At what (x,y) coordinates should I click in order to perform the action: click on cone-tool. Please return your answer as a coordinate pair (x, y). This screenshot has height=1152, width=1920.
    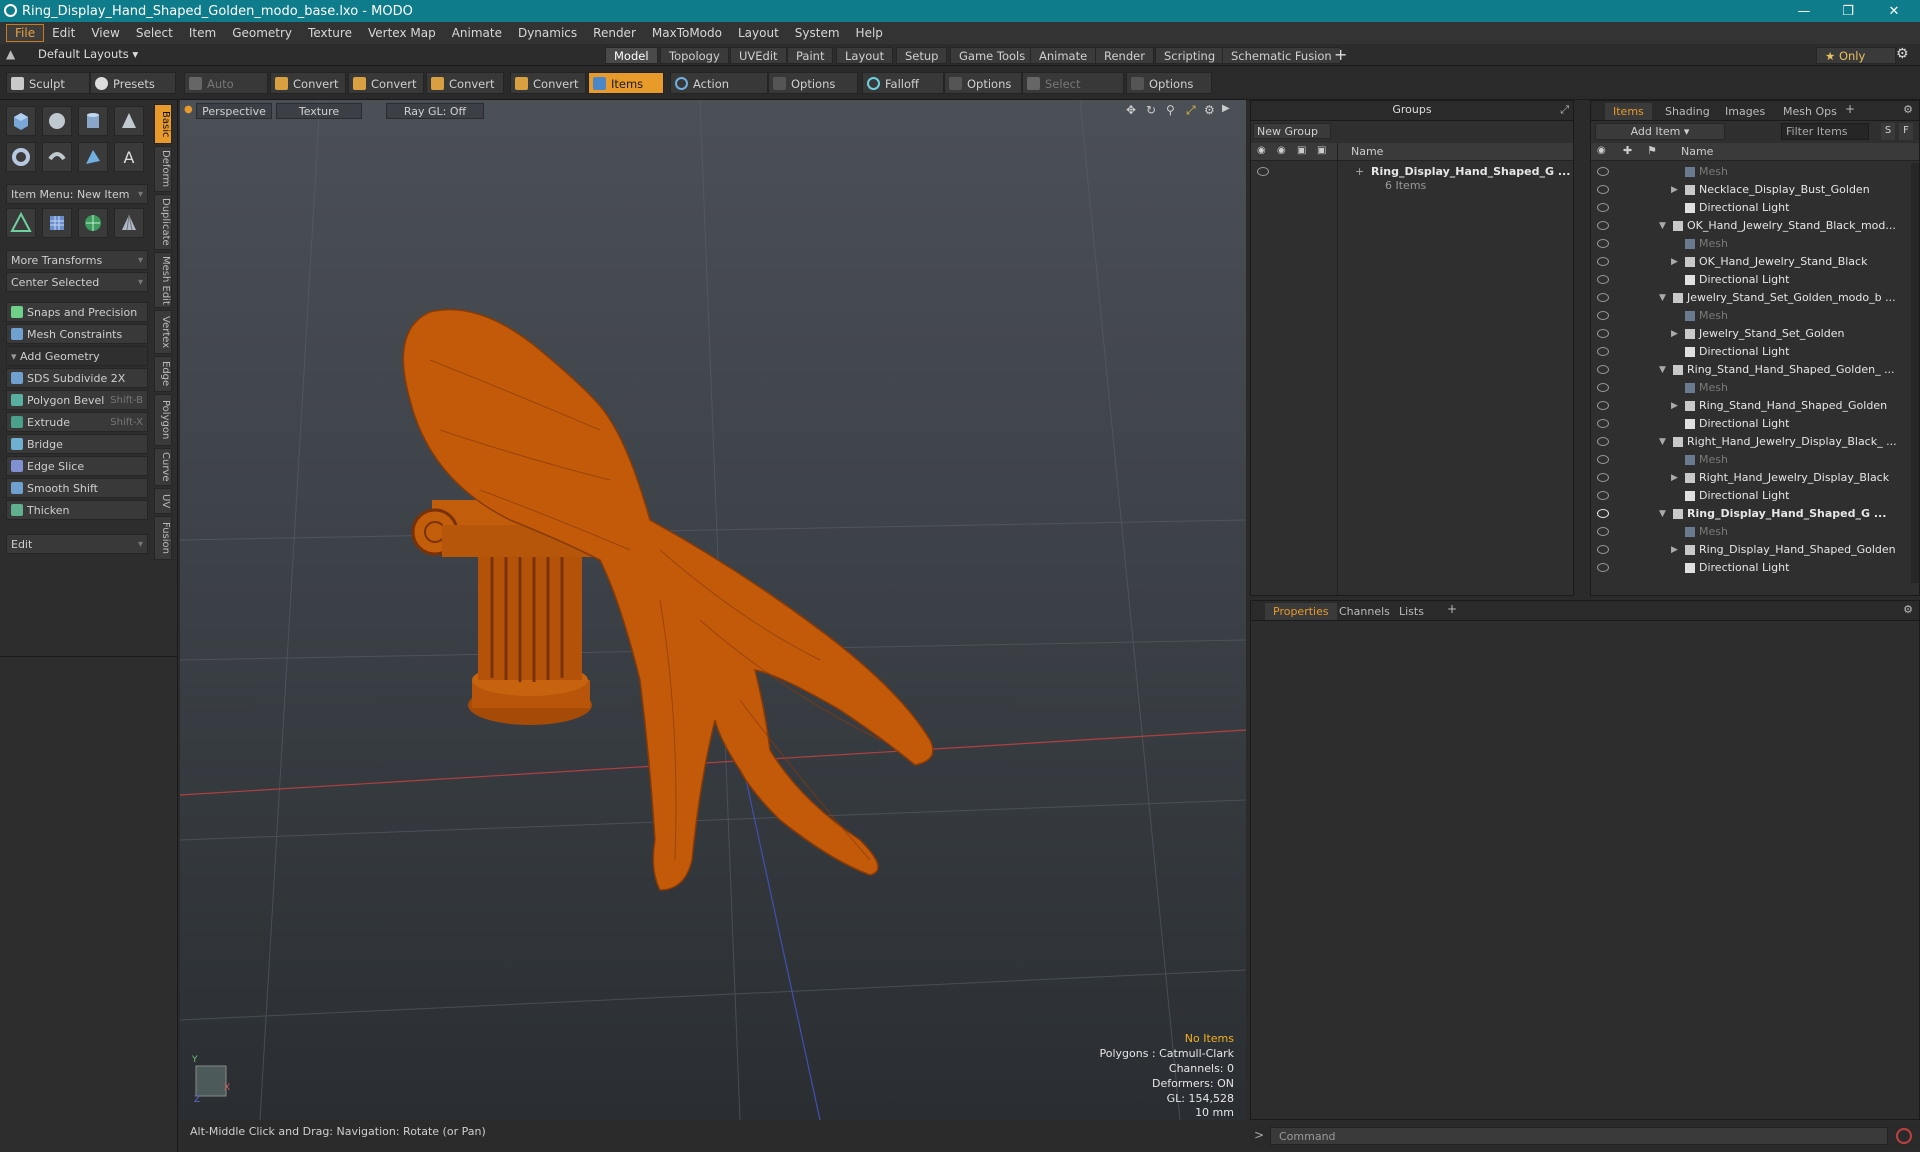
    Looking at the image, I should click on (129, 121).